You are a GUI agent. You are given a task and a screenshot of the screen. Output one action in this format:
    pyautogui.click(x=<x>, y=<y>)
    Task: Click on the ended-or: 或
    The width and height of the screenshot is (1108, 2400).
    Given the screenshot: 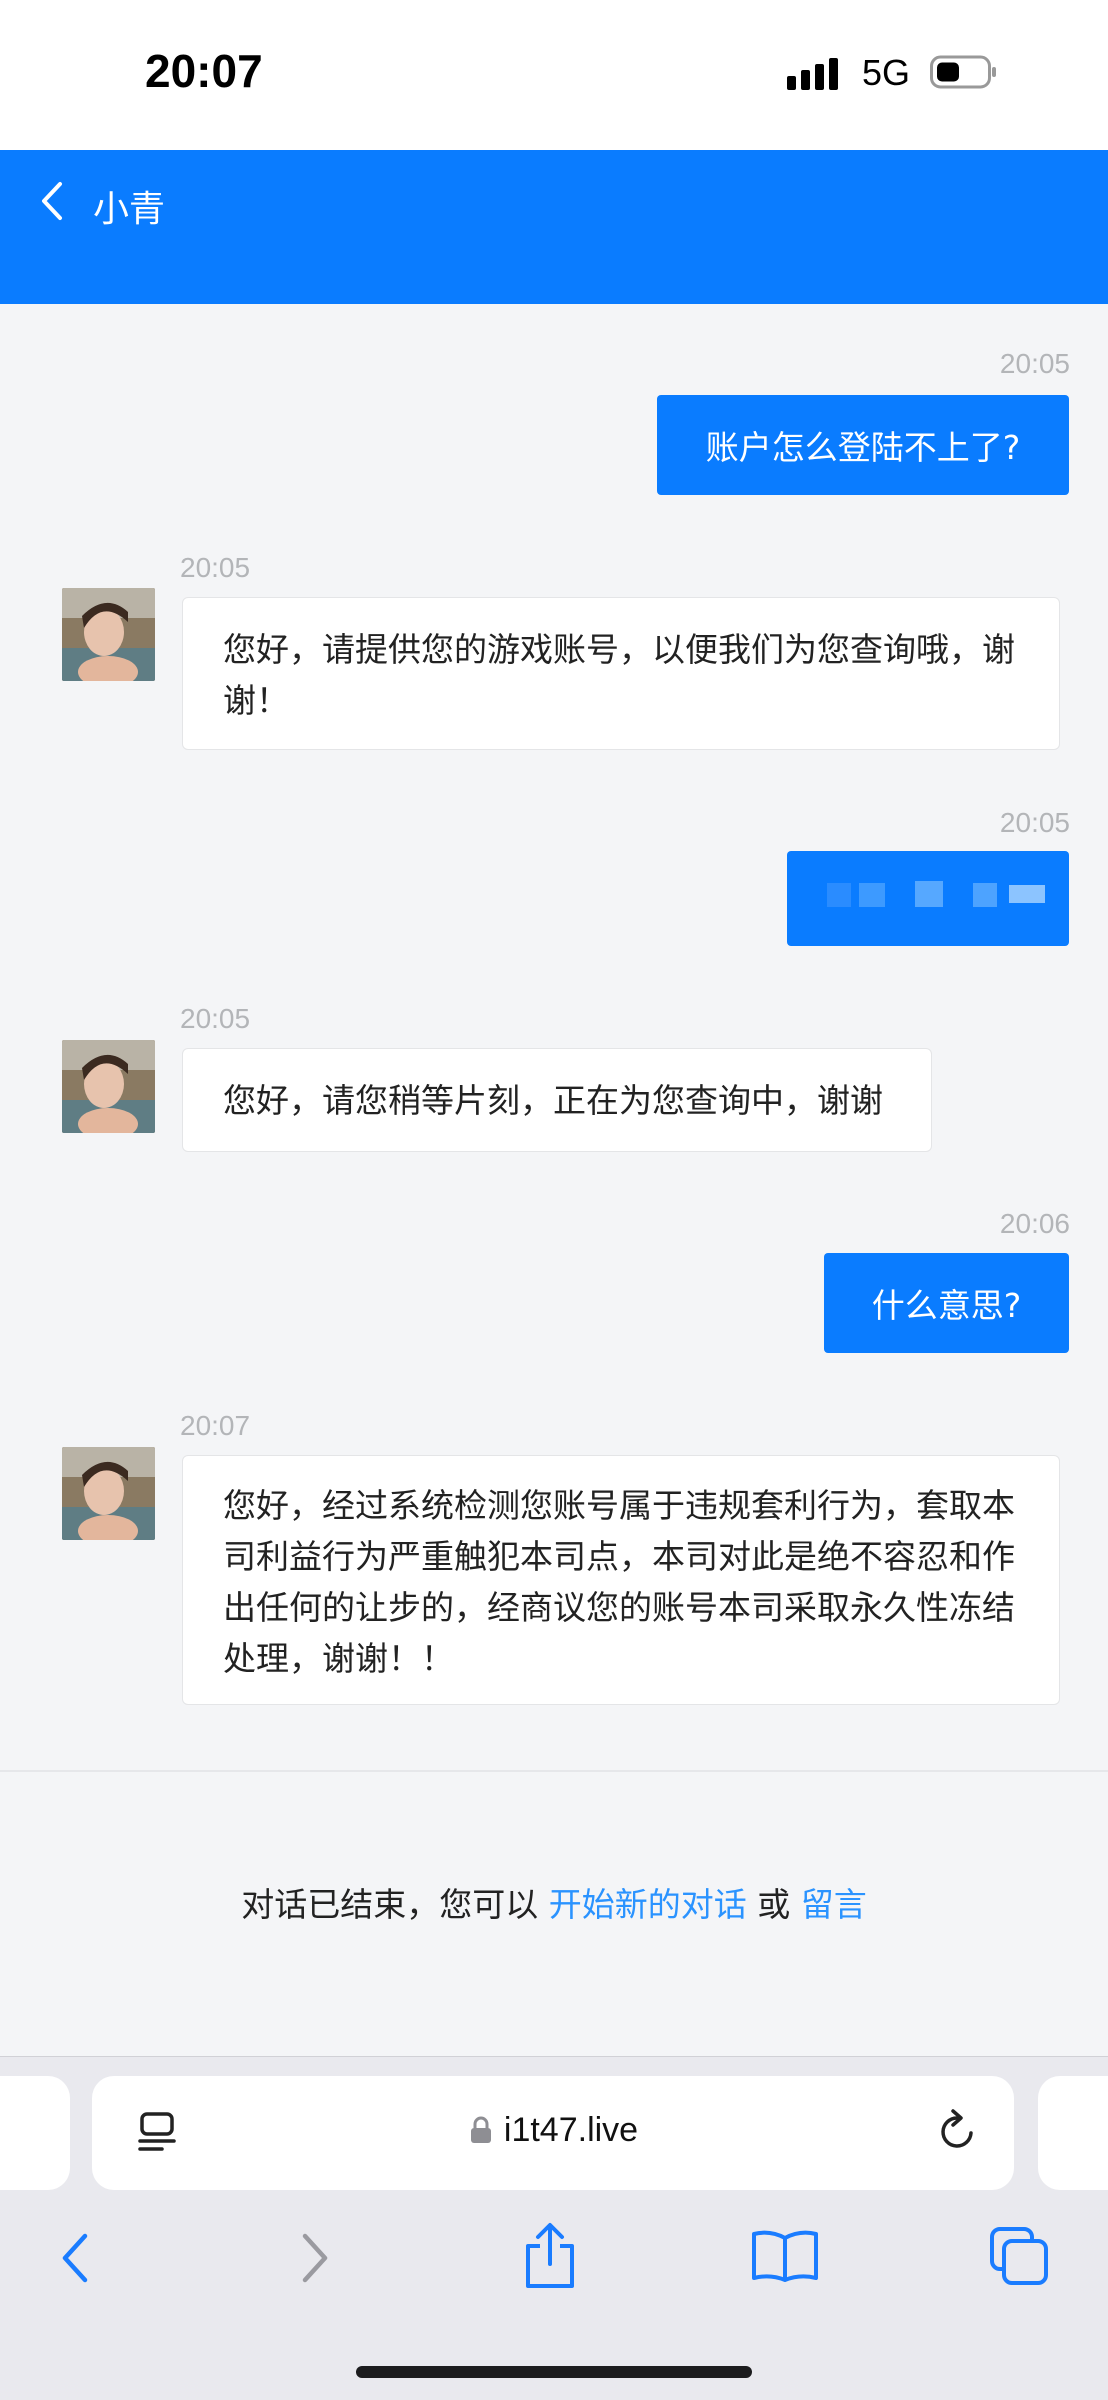 What is the action you would take?
    pyautogui.click(x=774, y=1904)
    